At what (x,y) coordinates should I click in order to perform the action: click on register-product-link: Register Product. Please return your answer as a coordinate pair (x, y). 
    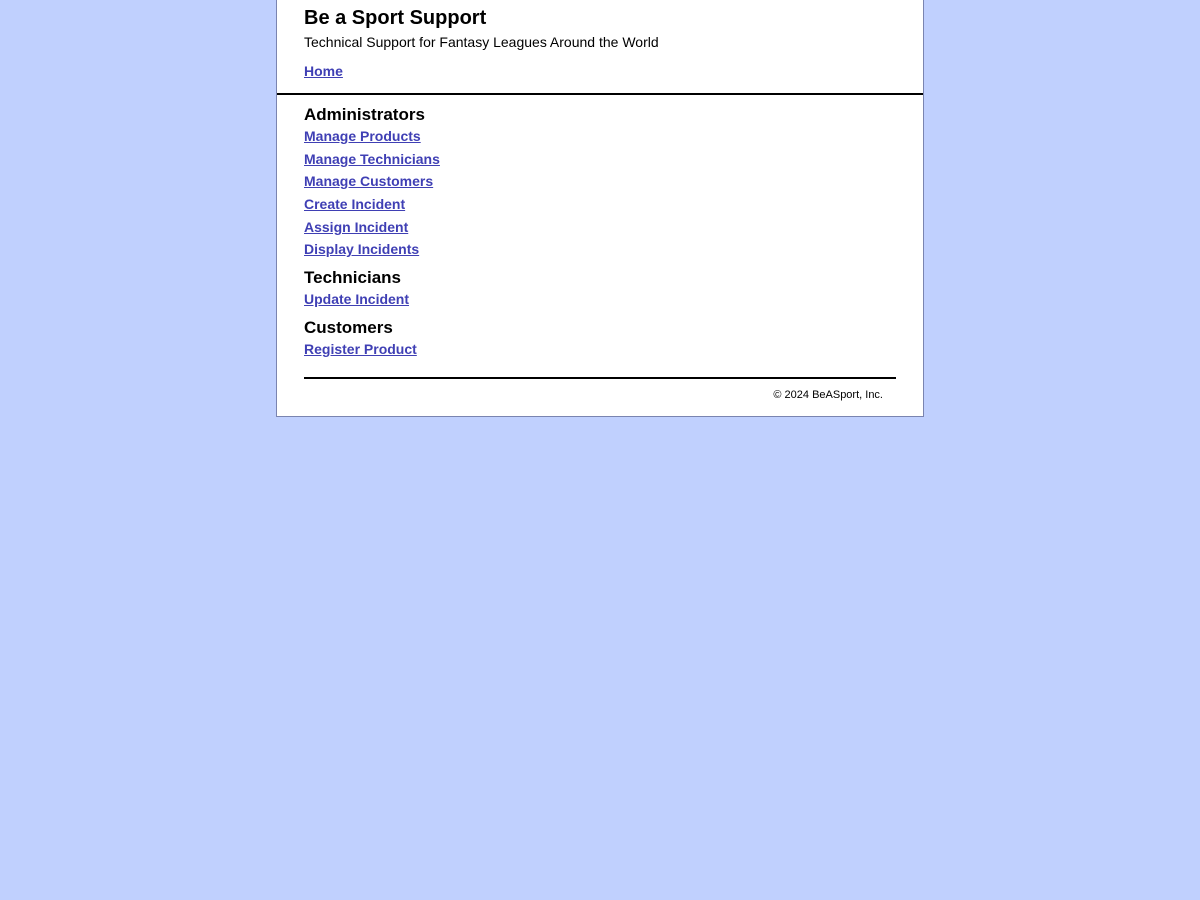
    Looking at the image, I should click on (360, 349).